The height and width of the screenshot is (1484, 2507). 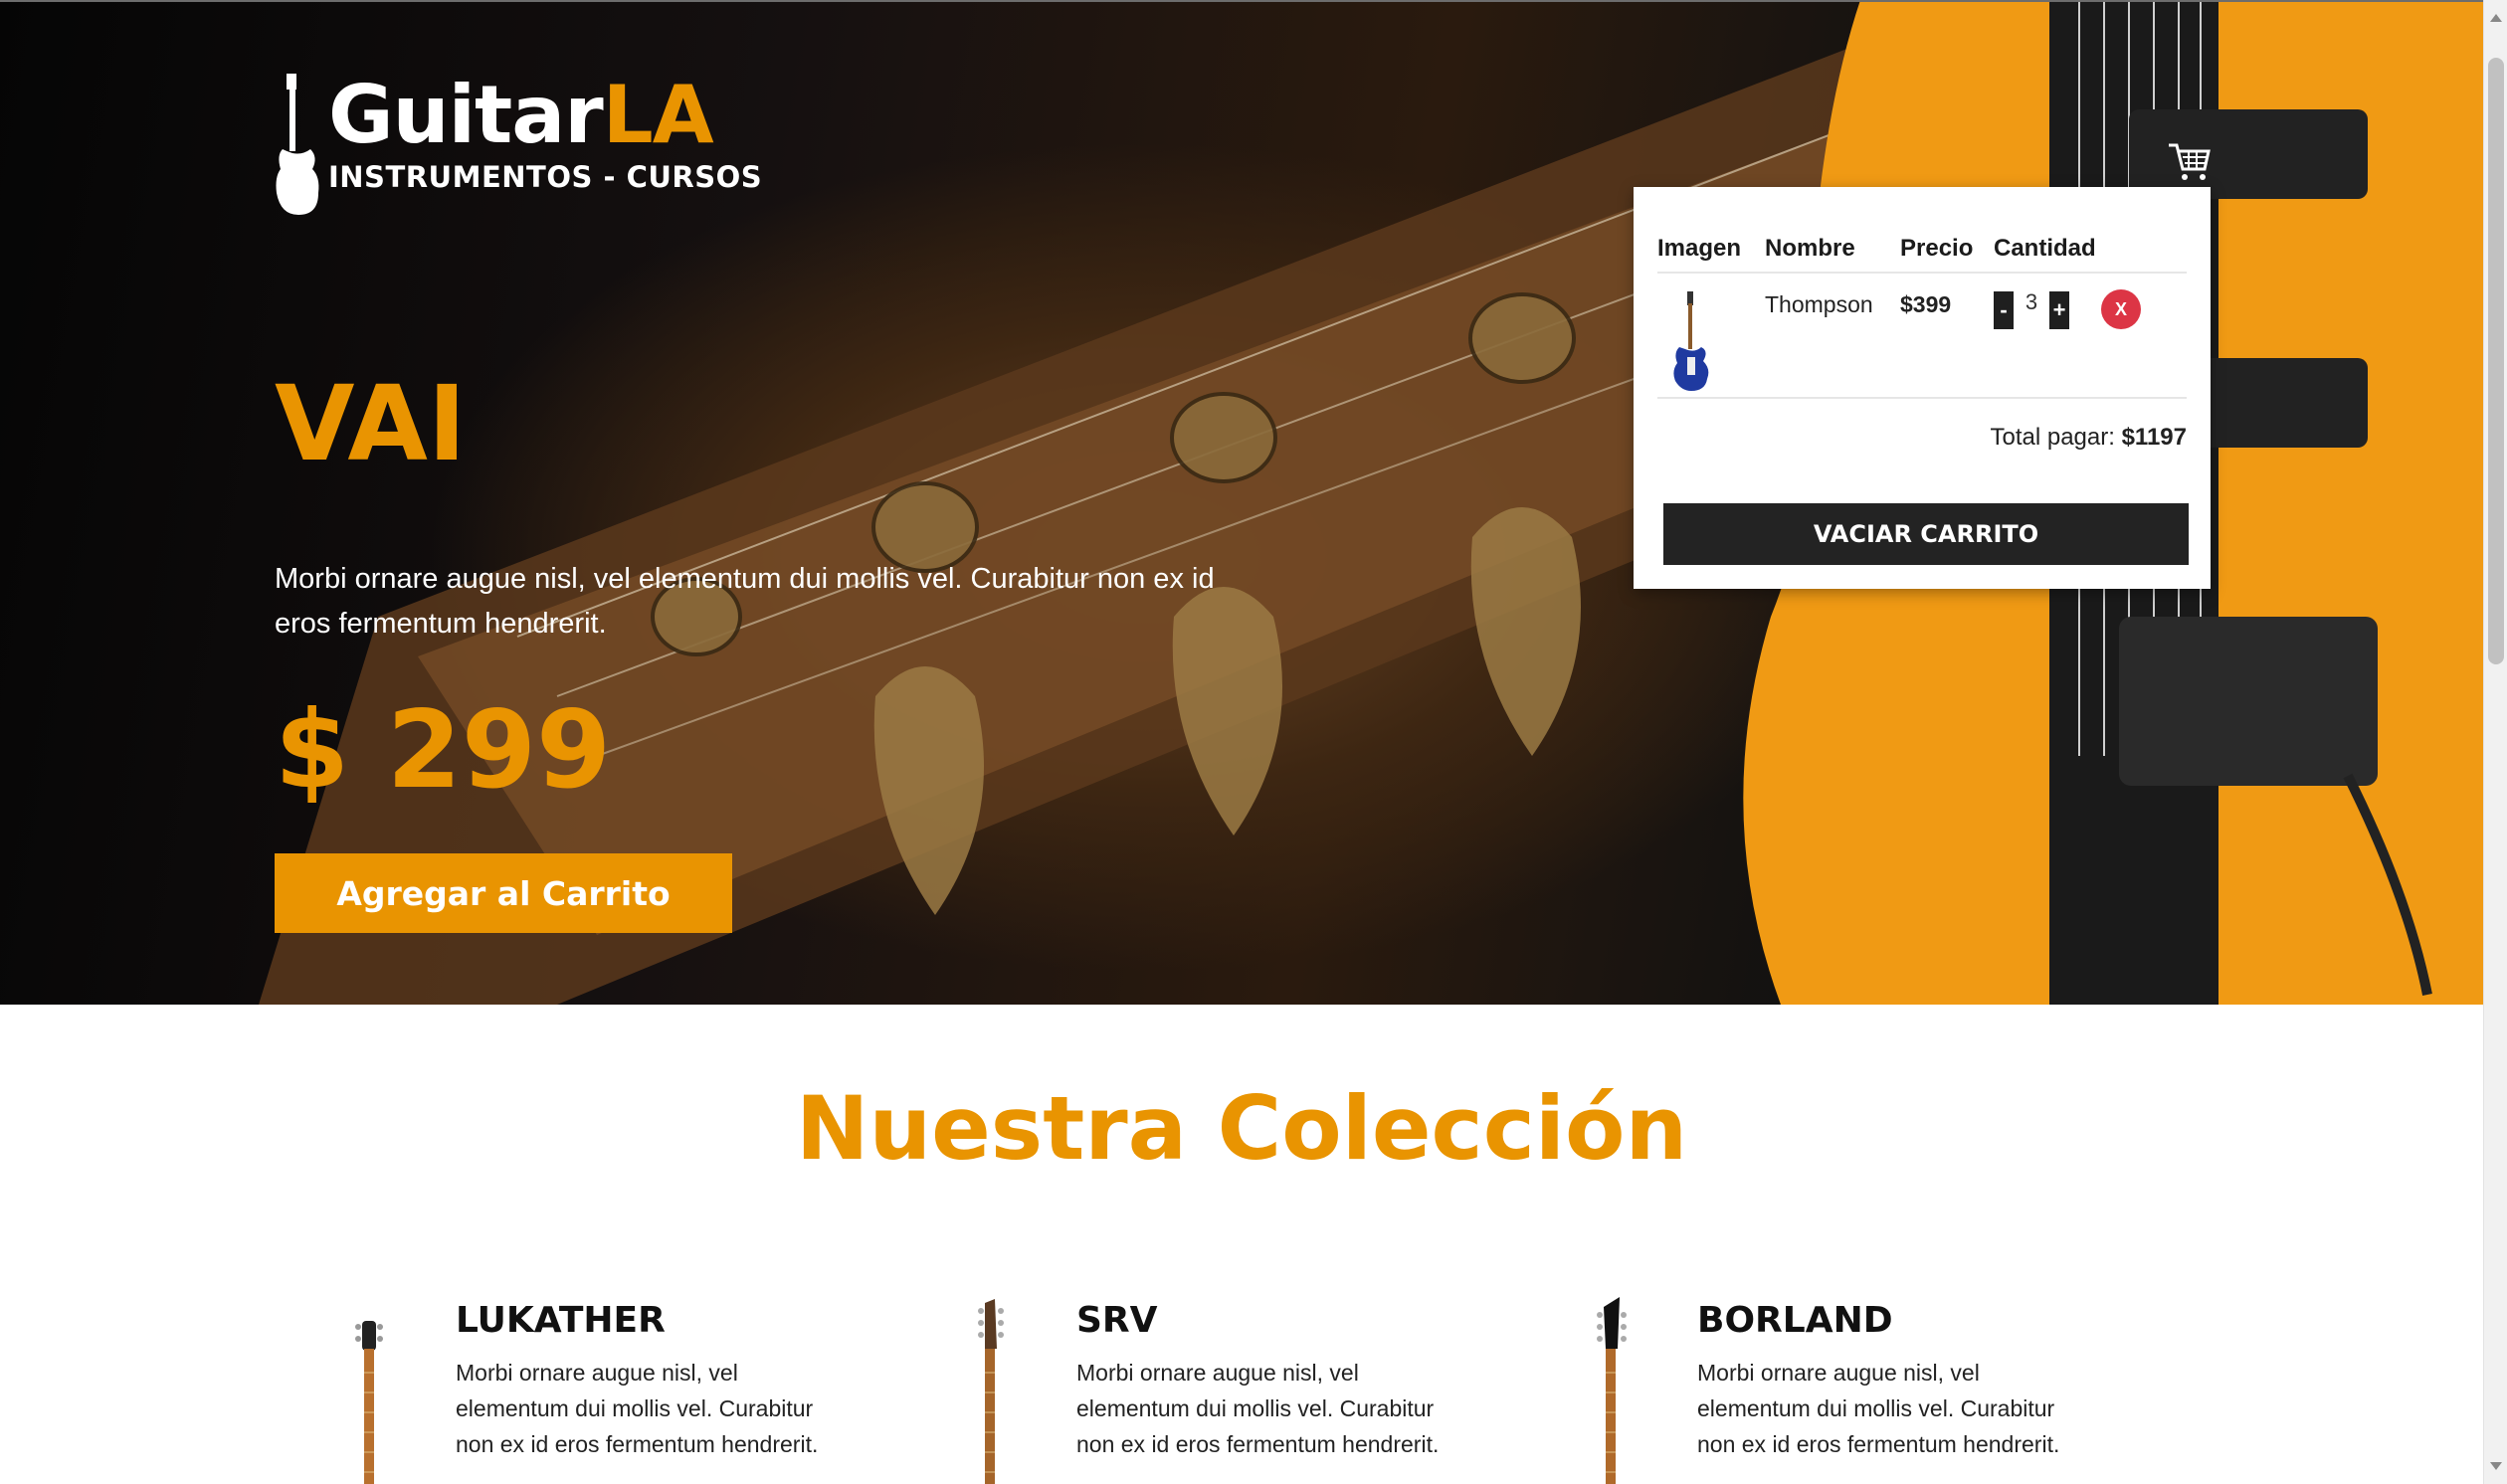 What do you see at coordinates (1691, 341) in the screenshot?
I see `cart-item-guitar-image` at bounding box center [1691, 341].